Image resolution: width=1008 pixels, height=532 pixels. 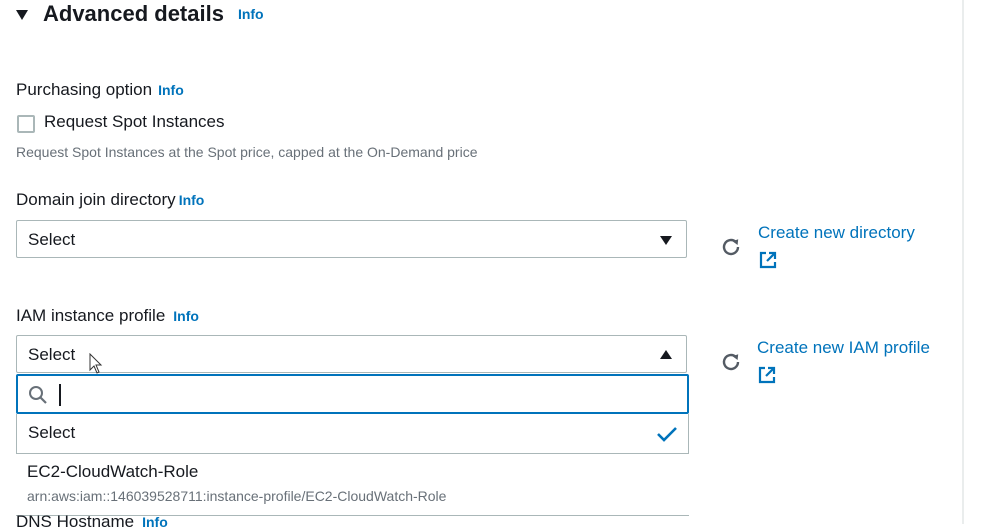 What do you see at coordinates (52, 354) in the screenshot?
I see `iam-select-value: Select` at bounding box center [52, 354].